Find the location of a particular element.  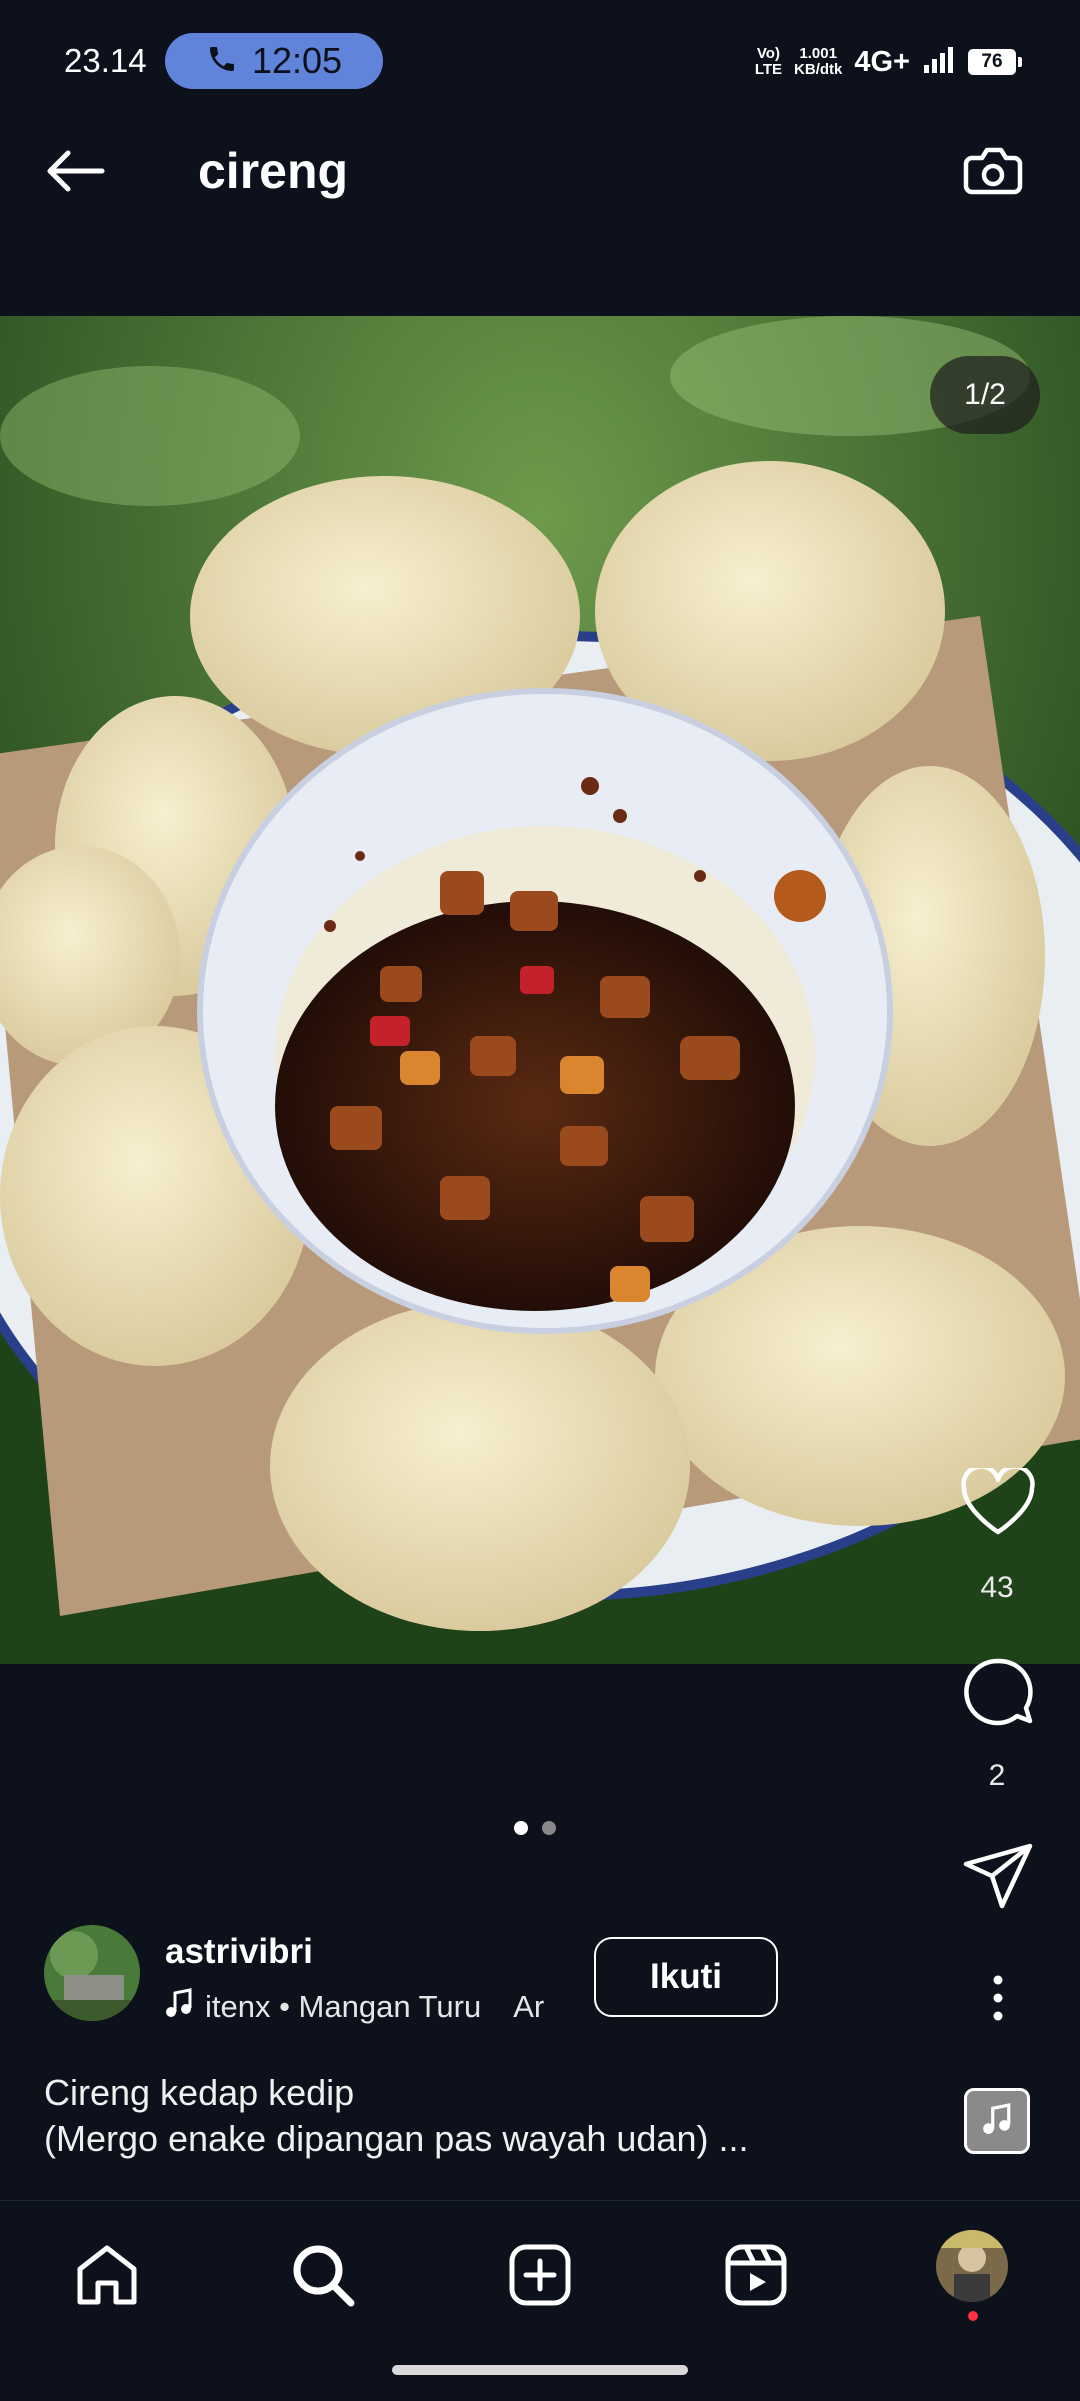

phone-icon is located at coordinates (222, 61).